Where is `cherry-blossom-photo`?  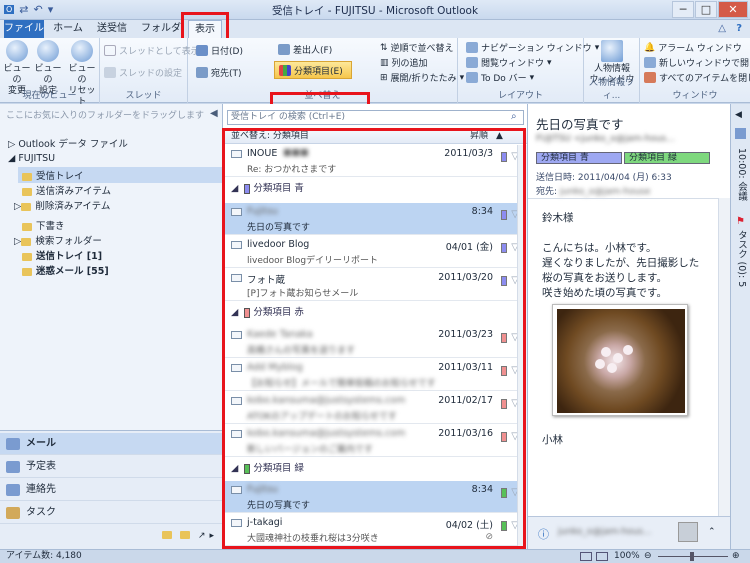 cherry-blossom-photo is located at coordinates (620, 360).